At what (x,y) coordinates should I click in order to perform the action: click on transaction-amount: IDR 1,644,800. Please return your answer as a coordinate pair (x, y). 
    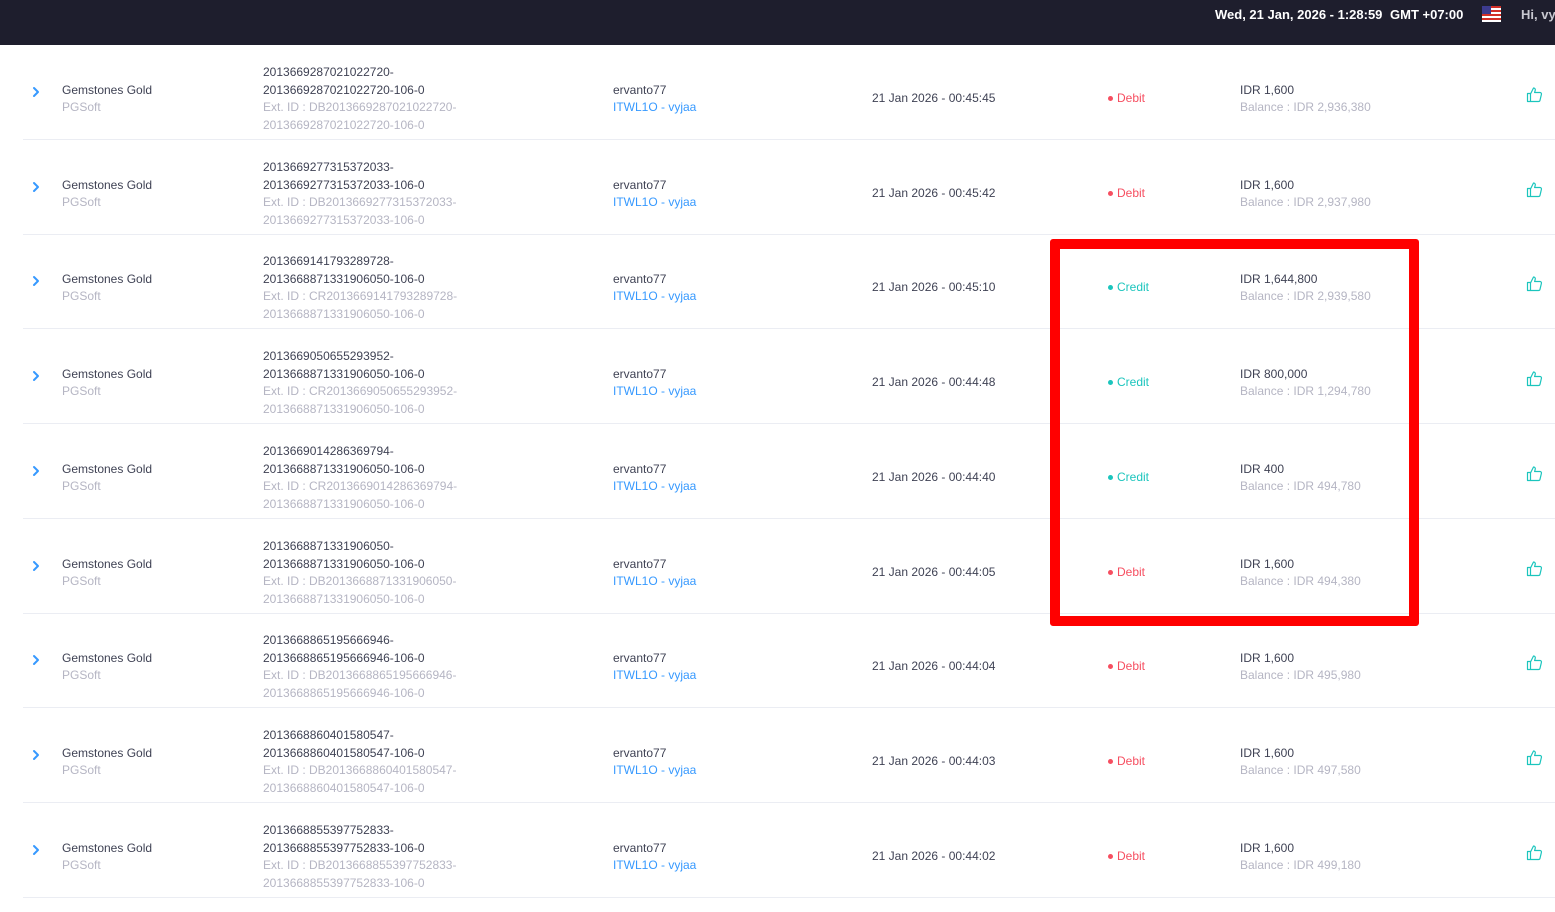
    Looking at the image, I should click on (1279, 279).